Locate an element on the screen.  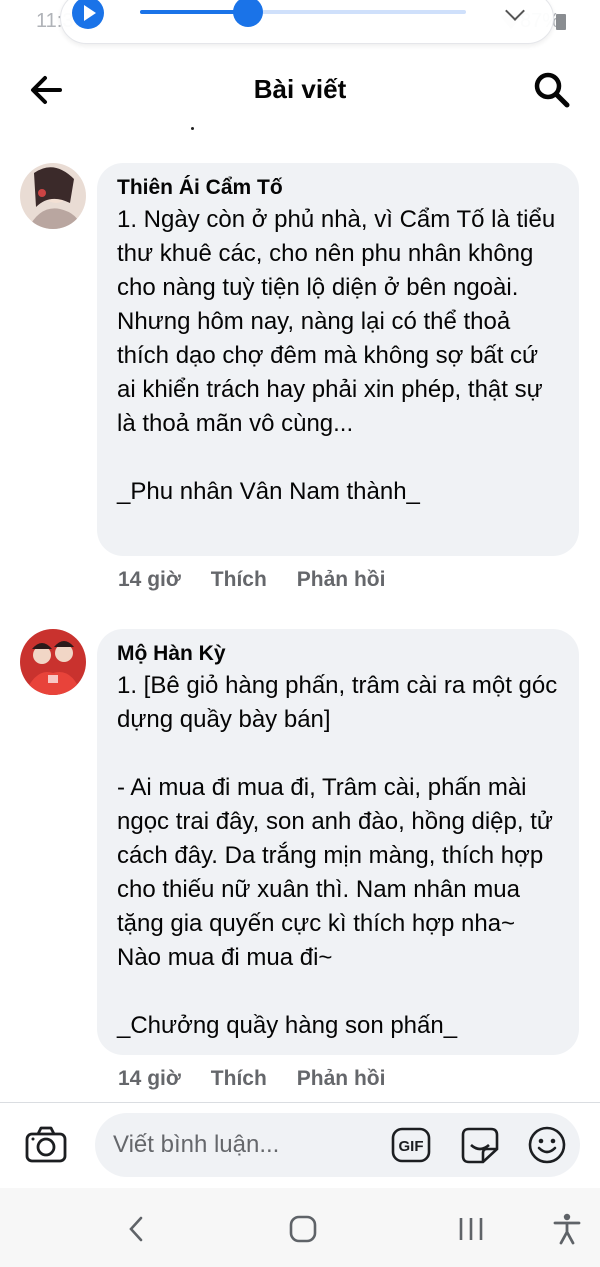
gif-icon: GIF is located at coordinates (411, 1145).